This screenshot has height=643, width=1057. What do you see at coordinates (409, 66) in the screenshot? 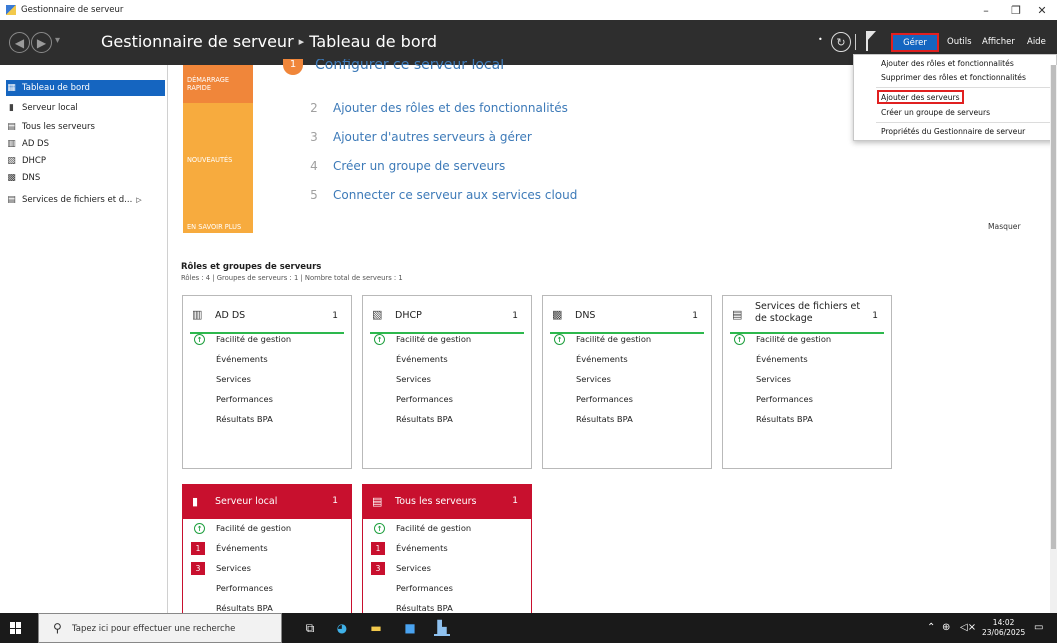
I see `step-configure-local-server: Configurer ce serveur local` at bounding box center [409, 66].